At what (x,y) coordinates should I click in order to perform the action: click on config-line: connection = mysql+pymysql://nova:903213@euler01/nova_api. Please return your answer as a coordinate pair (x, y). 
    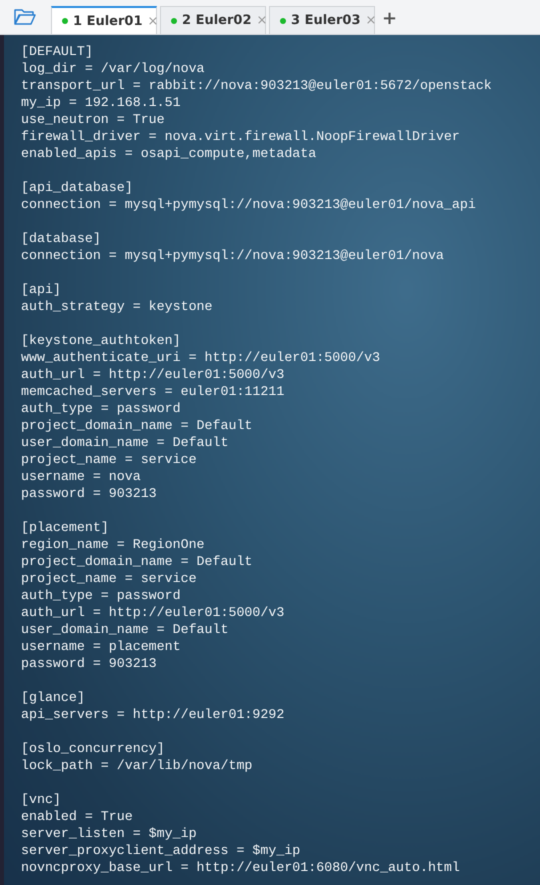
    Looking at the image, I should click on (249, 204).